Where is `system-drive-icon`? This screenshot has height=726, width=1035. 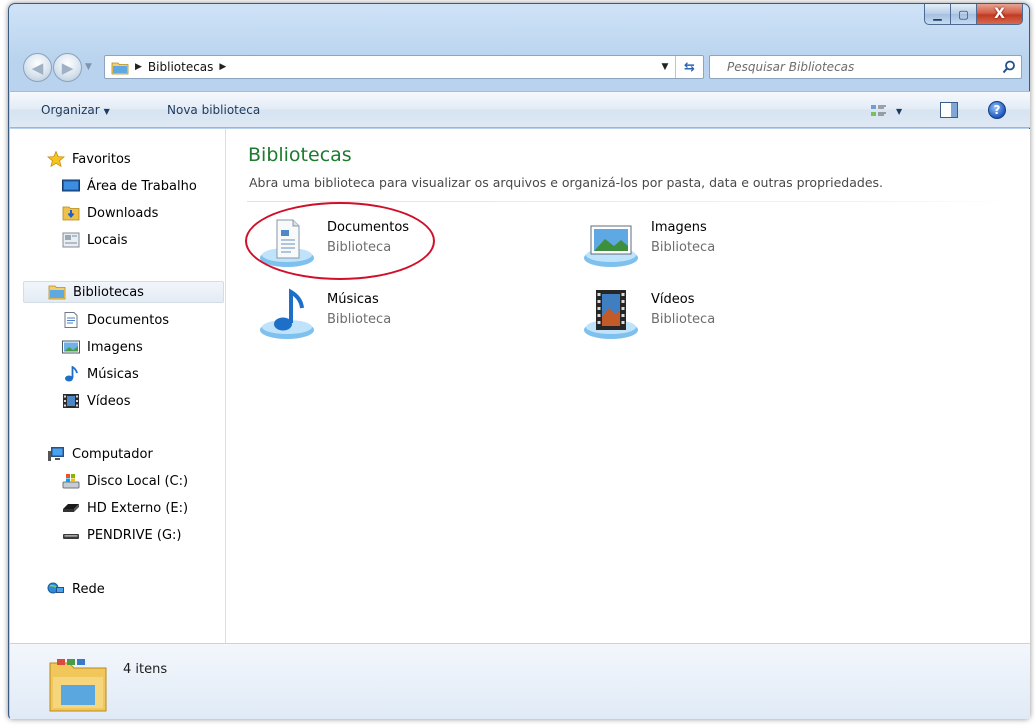 system-drive-icon is located at coordinates (71, 481).